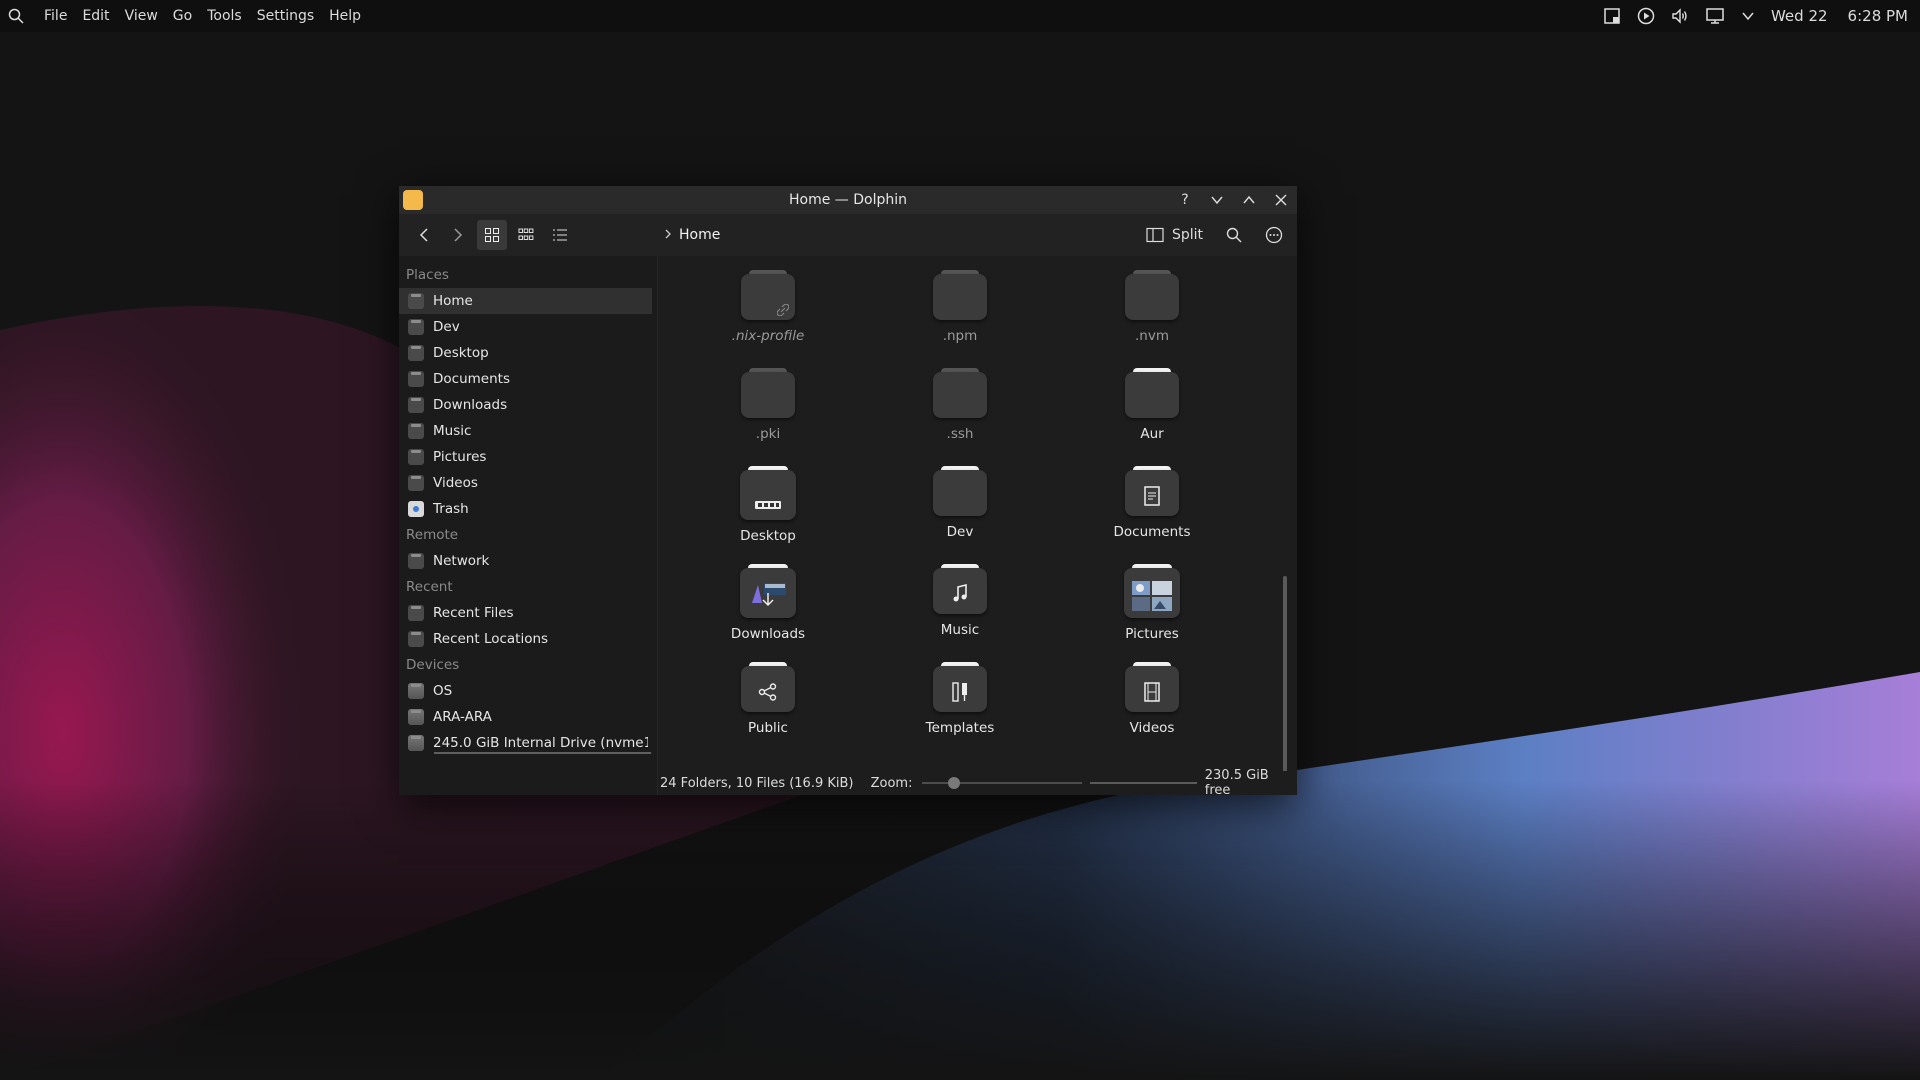 This screenshot has width=1920, height=1080. I want to click on file-item: .nvm, so click(1152, 319).